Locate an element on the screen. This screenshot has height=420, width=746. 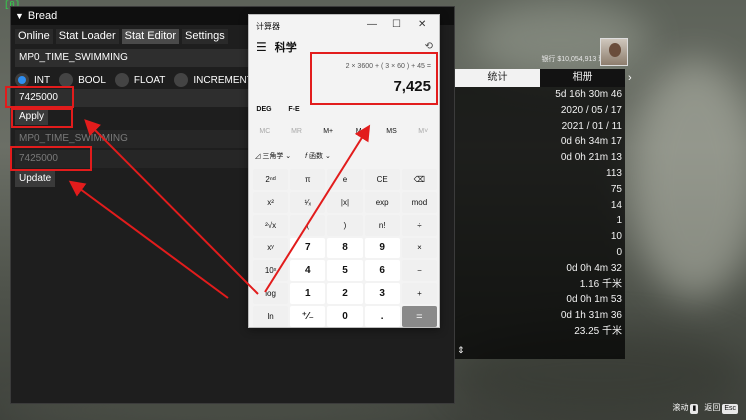
calc-key-2-2: ) is located at coordinates (345, 225).